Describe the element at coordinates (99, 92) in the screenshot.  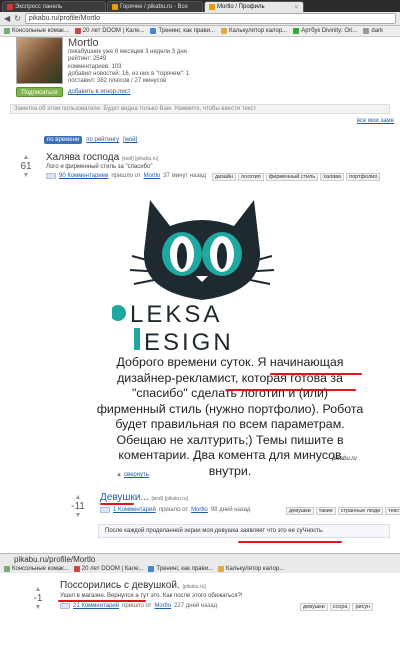
I see `add-to-ignore-link: добавить в игнор-лист` at that location.